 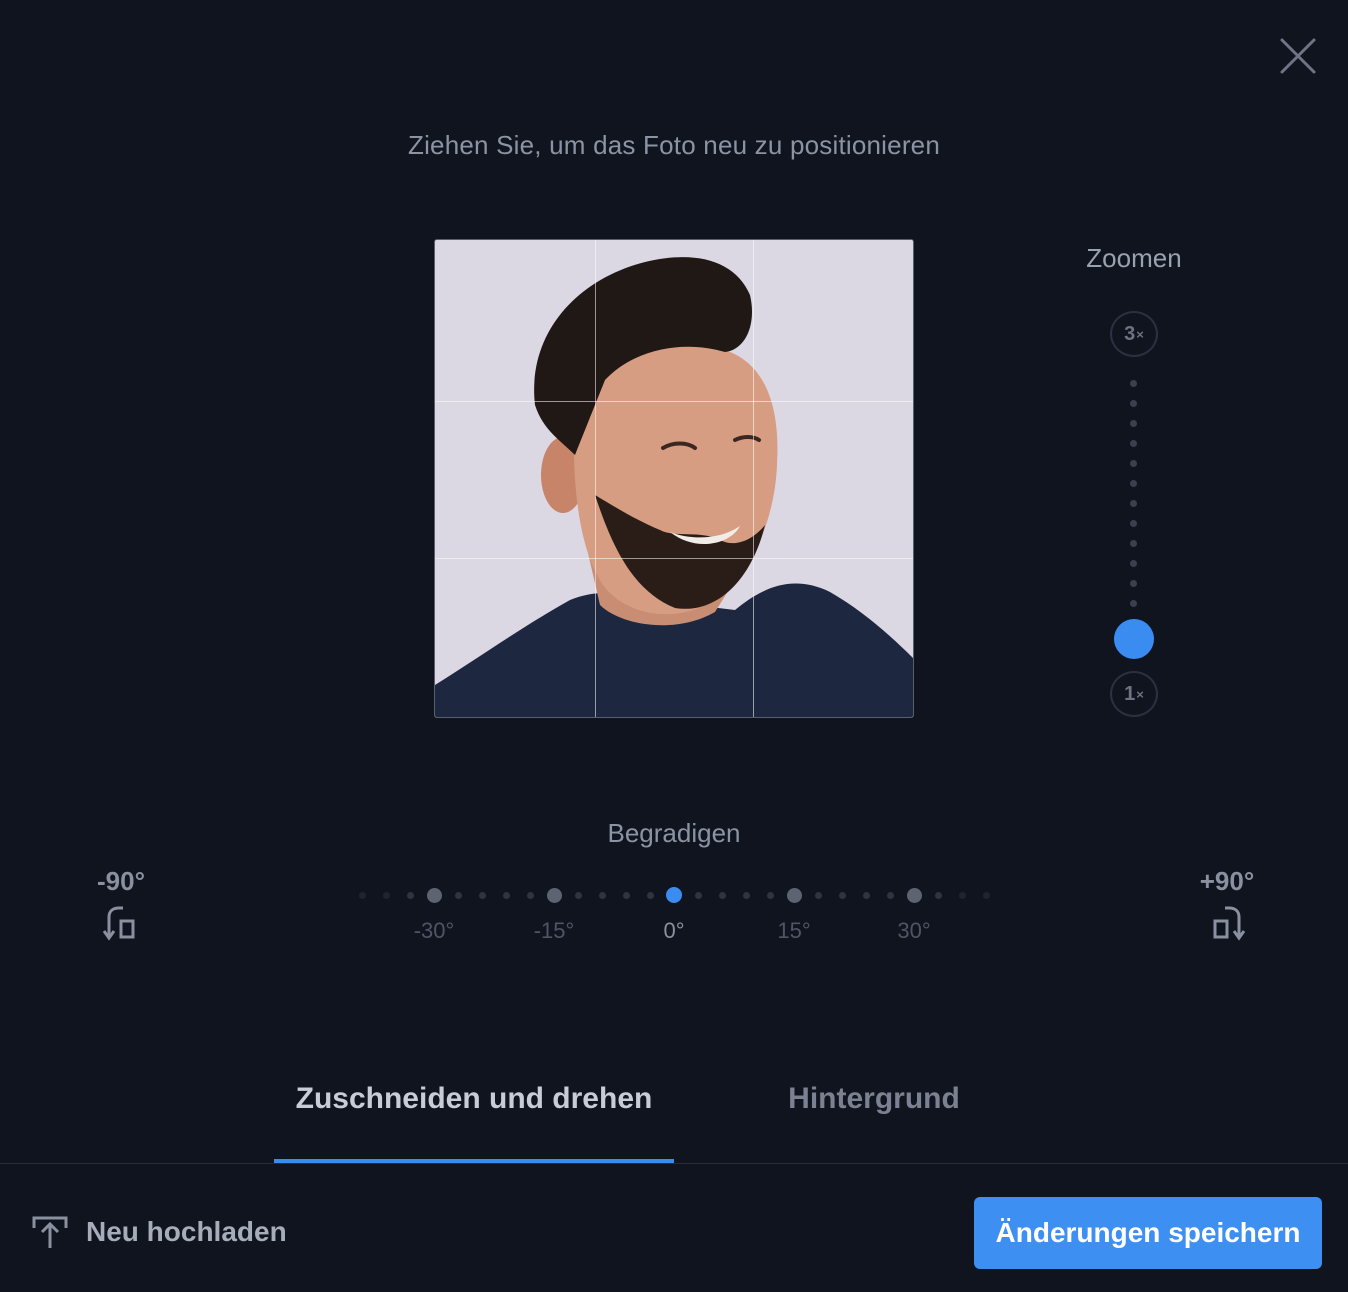 What do you see at coordinates (680, 915) in the screenshot?
I see `straighten-ruler: -30° -15° 0° 15° 30°` at bounding box center [680, 915].